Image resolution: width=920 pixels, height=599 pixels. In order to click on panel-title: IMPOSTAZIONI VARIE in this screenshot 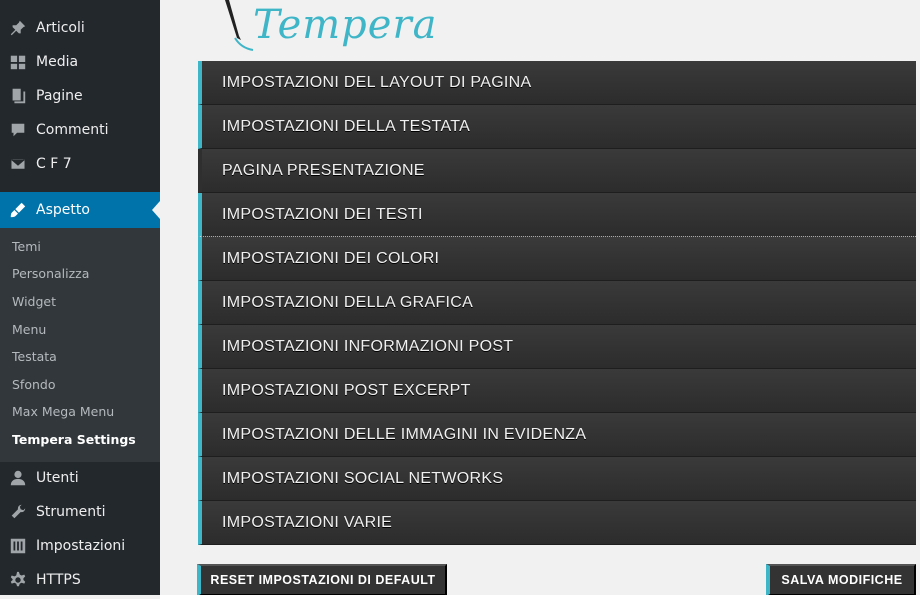, I will do `click(307, 522)`.